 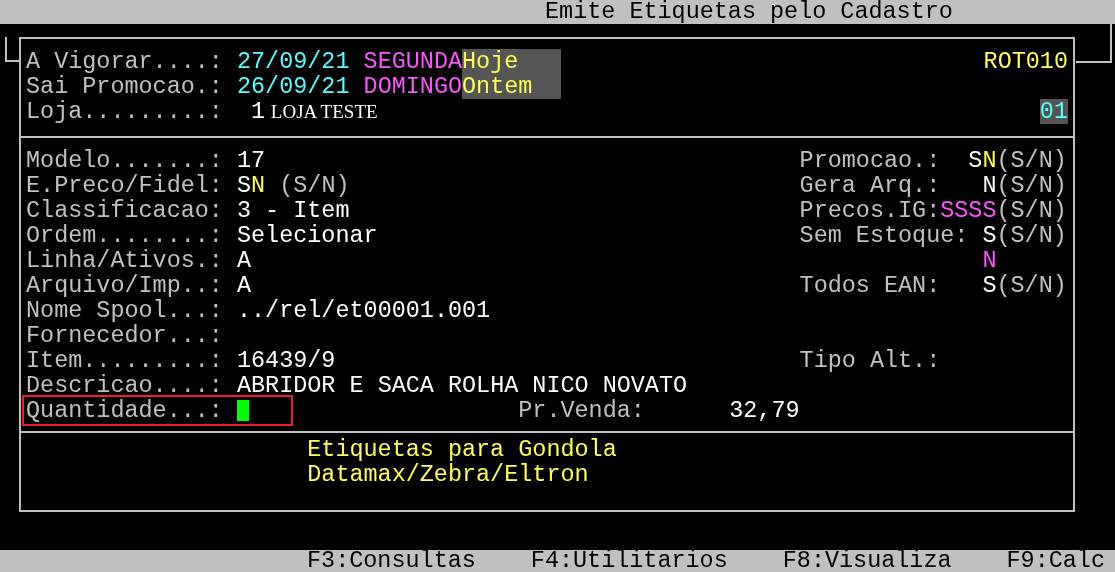 What do you see at coordinates (243, 410) in the screenshot?
I see `text-cursor` at bounding box center [243, 410].